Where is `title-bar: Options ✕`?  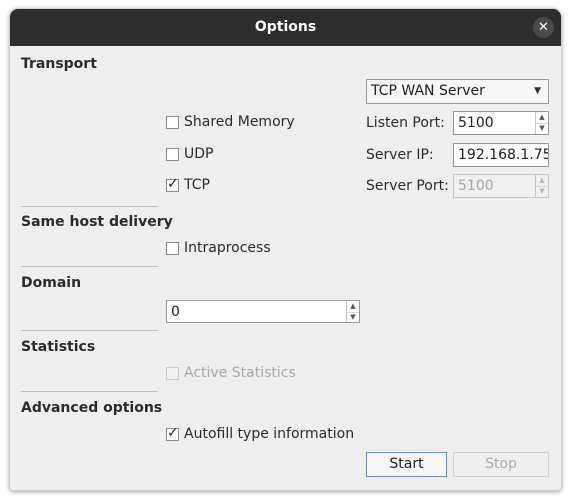 title-bar: Options ✕ is located at coordinates (285, 27).